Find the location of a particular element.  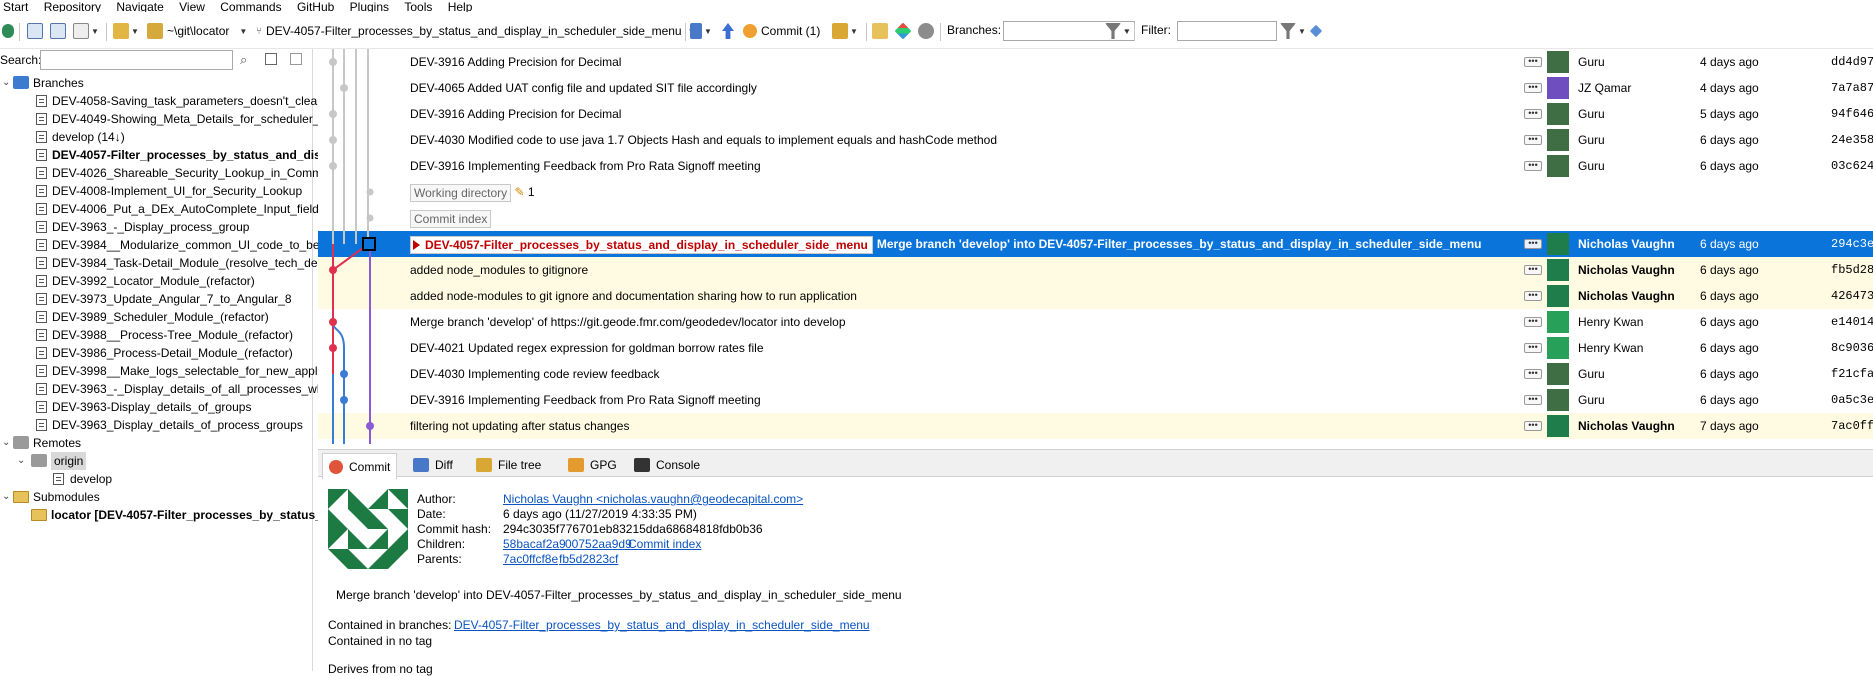

working-directory-row: Working directory ✎ 1 is located at coordinates (1095, 192).